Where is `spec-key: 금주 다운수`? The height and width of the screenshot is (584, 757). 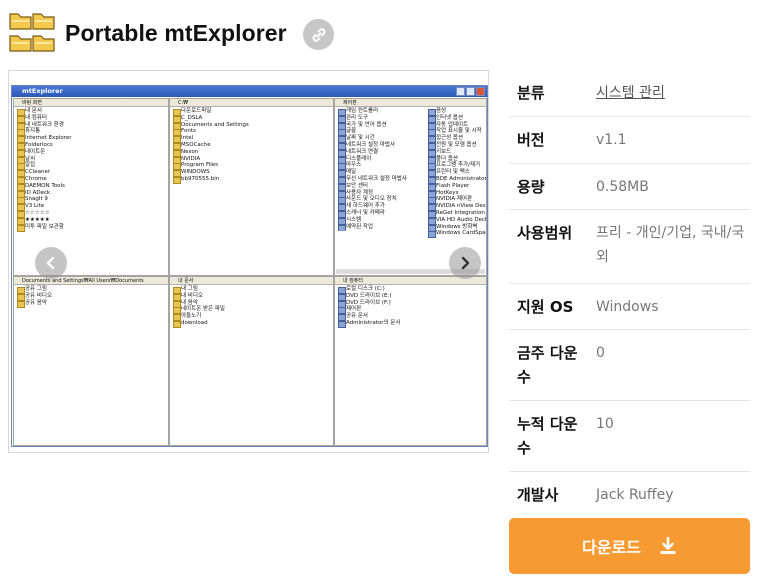
spec-key: 금주 다운수 is located at coordinates (547, 365).